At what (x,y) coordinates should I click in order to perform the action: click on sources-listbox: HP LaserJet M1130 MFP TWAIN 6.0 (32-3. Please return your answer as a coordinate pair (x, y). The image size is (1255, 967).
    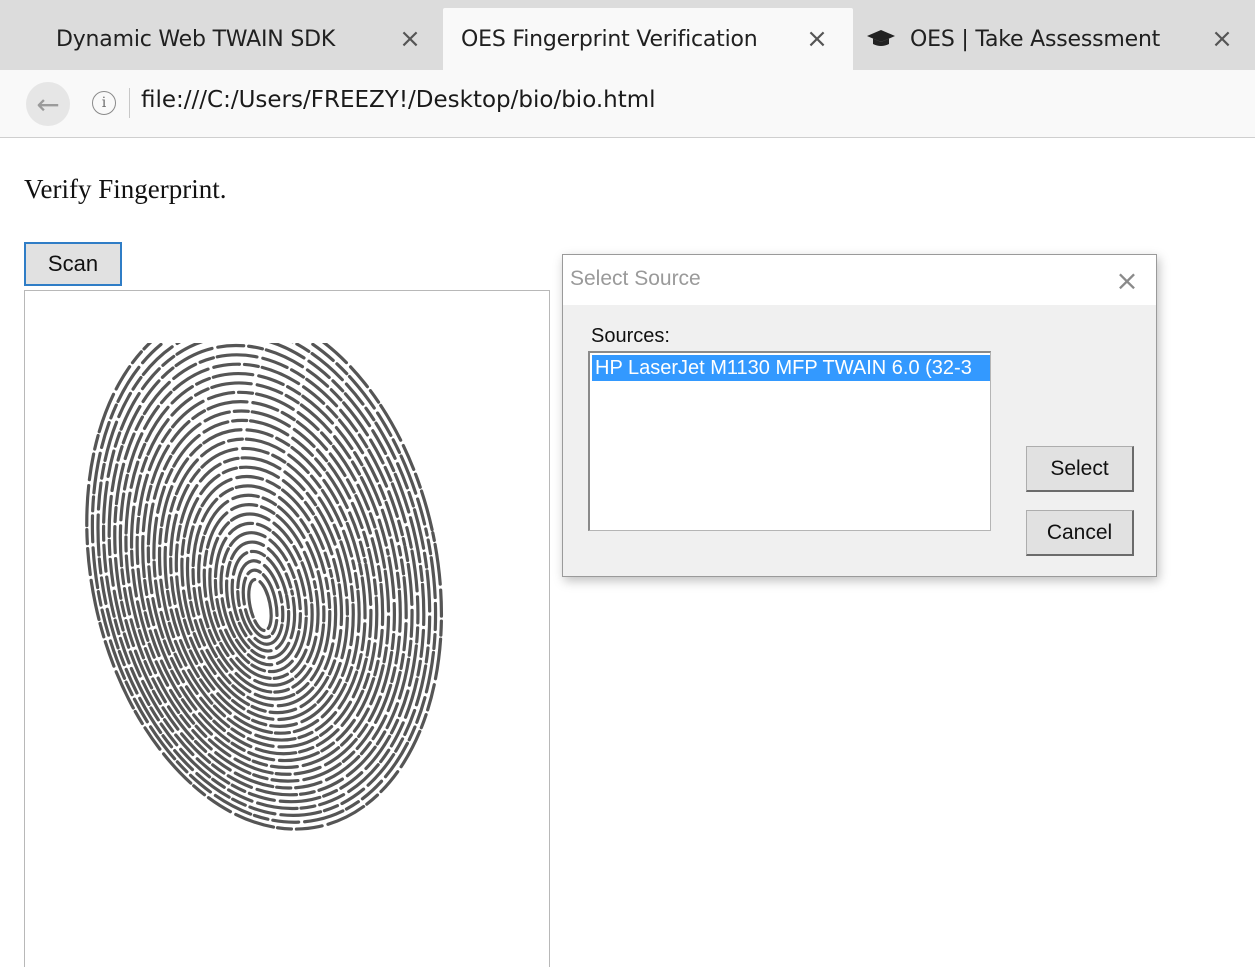
    Looking at the image, I should click on (789, 441).